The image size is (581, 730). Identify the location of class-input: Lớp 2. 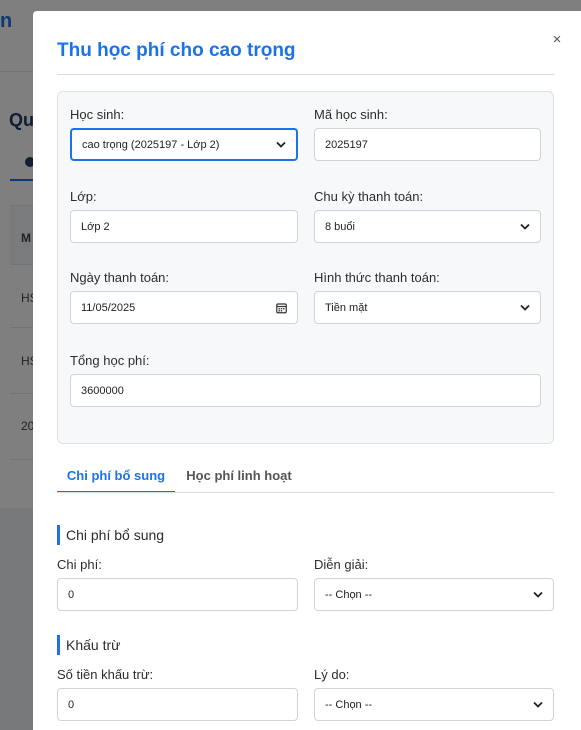
(184, 226).